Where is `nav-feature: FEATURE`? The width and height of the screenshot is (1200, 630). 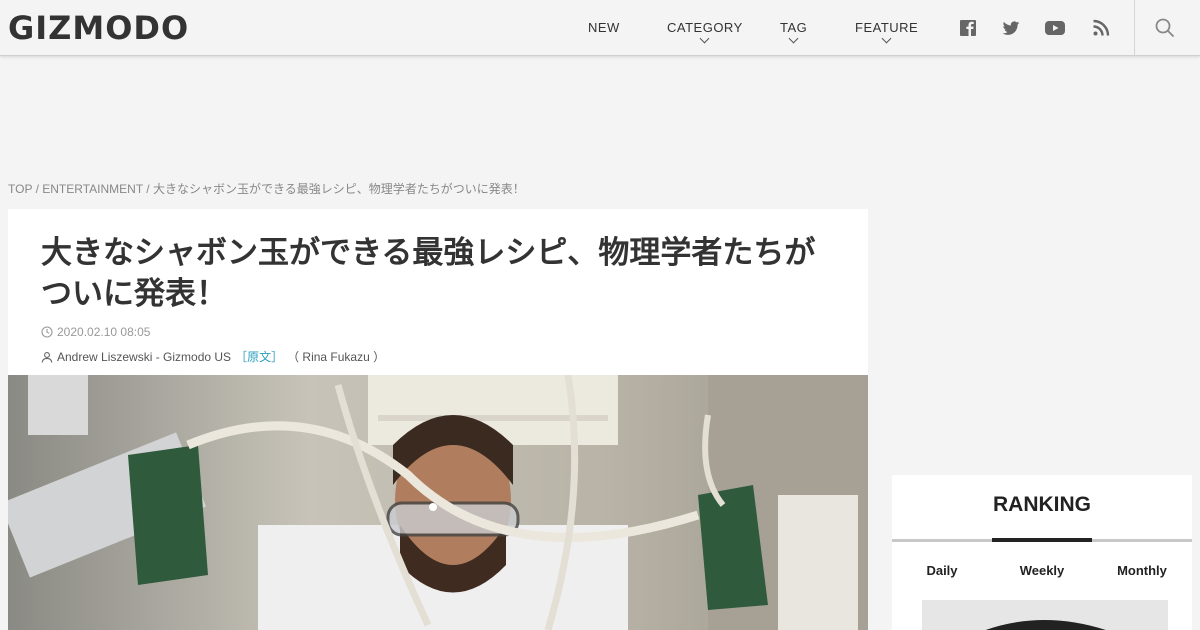 nav-feature: FEATURE is located at coordinates (886, 32).